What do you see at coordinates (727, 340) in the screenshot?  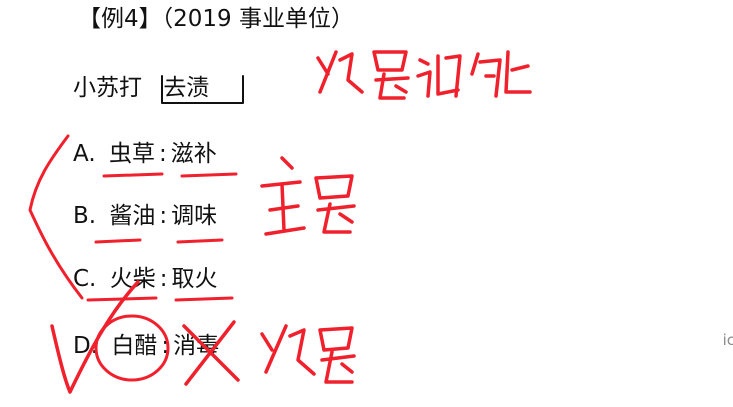 I see `edge-text: ic` at bounding box center [727, 340].